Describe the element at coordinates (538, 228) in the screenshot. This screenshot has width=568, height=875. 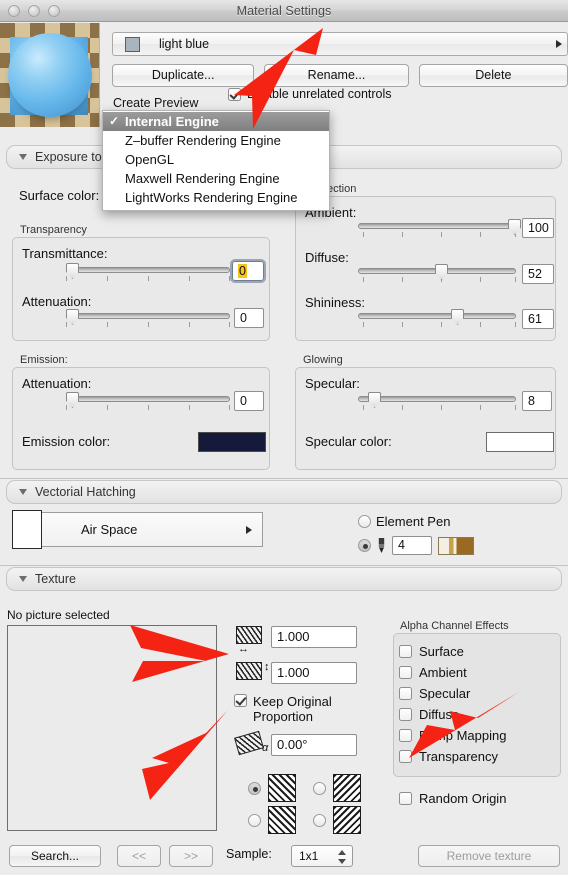
I see `ambient-value-field: 100` at that location.